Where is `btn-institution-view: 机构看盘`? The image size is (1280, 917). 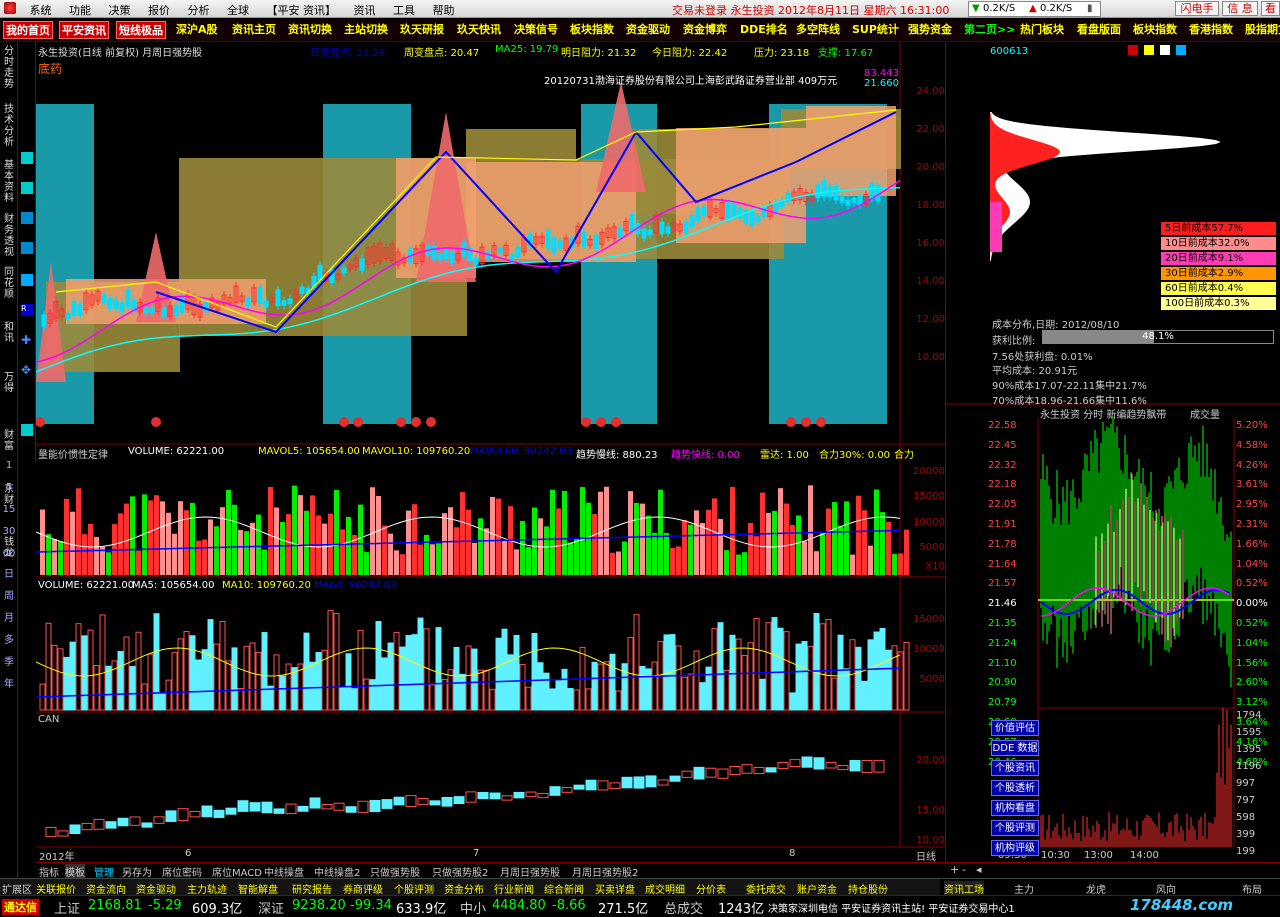
btn-institution-view: 机构看盘 is located at coordinates (1015, 808).